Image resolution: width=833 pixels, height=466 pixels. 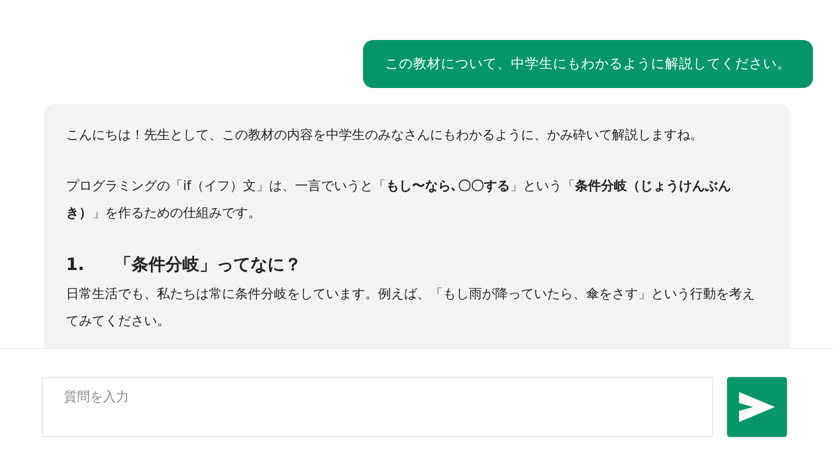 I want to click on send-button, so click(x=757, y=407).